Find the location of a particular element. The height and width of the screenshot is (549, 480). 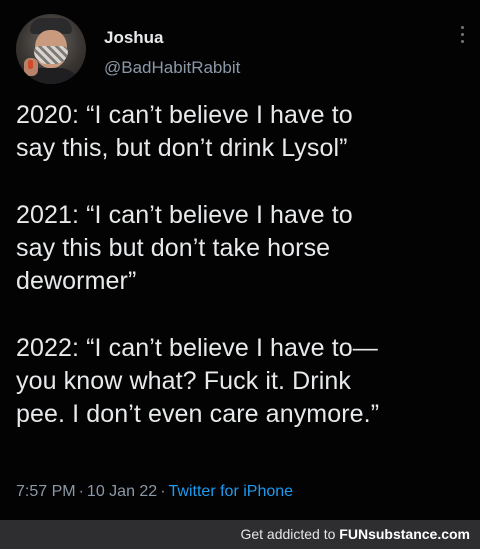

avatar is located at coordinates (51, 49).